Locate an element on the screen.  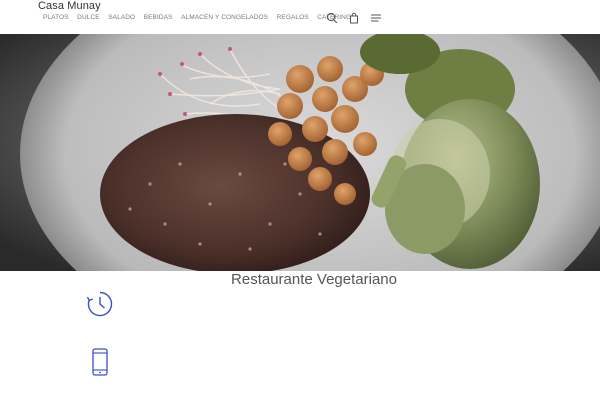
page-title: Restaurante Vegetariano is located at coordinates (314, 279).